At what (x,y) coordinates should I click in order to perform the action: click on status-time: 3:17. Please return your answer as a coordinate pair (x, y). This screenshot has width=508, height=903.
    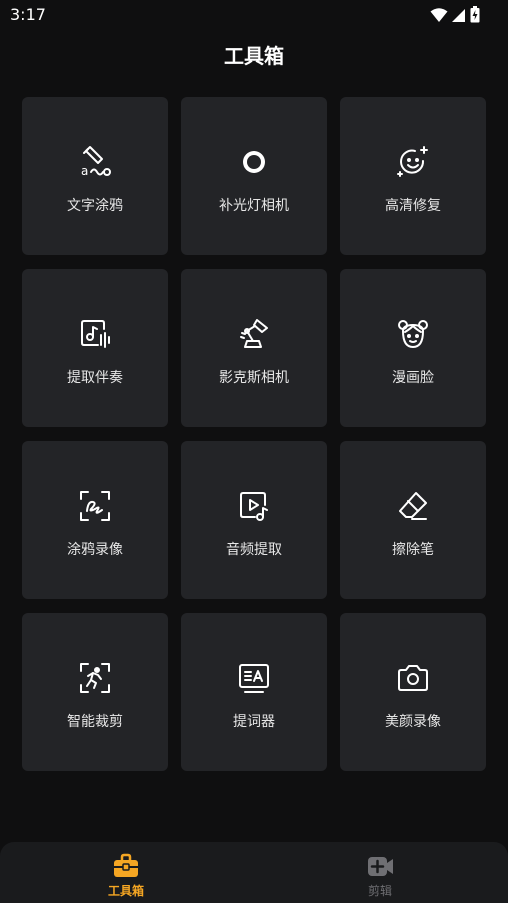
    Looking at the image, I should click on (28, 14).